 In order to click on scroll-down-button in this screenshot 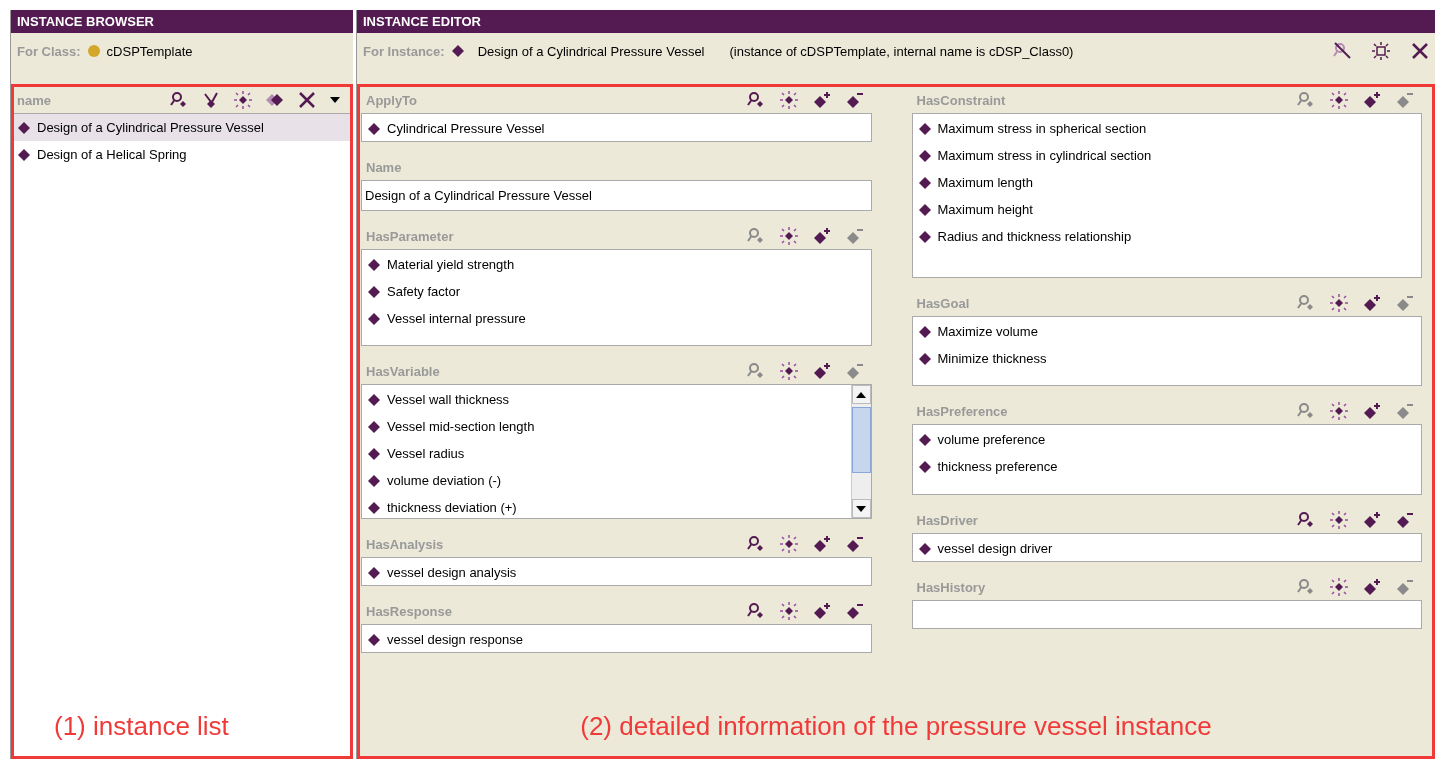, I will do `click(861, 508)`.